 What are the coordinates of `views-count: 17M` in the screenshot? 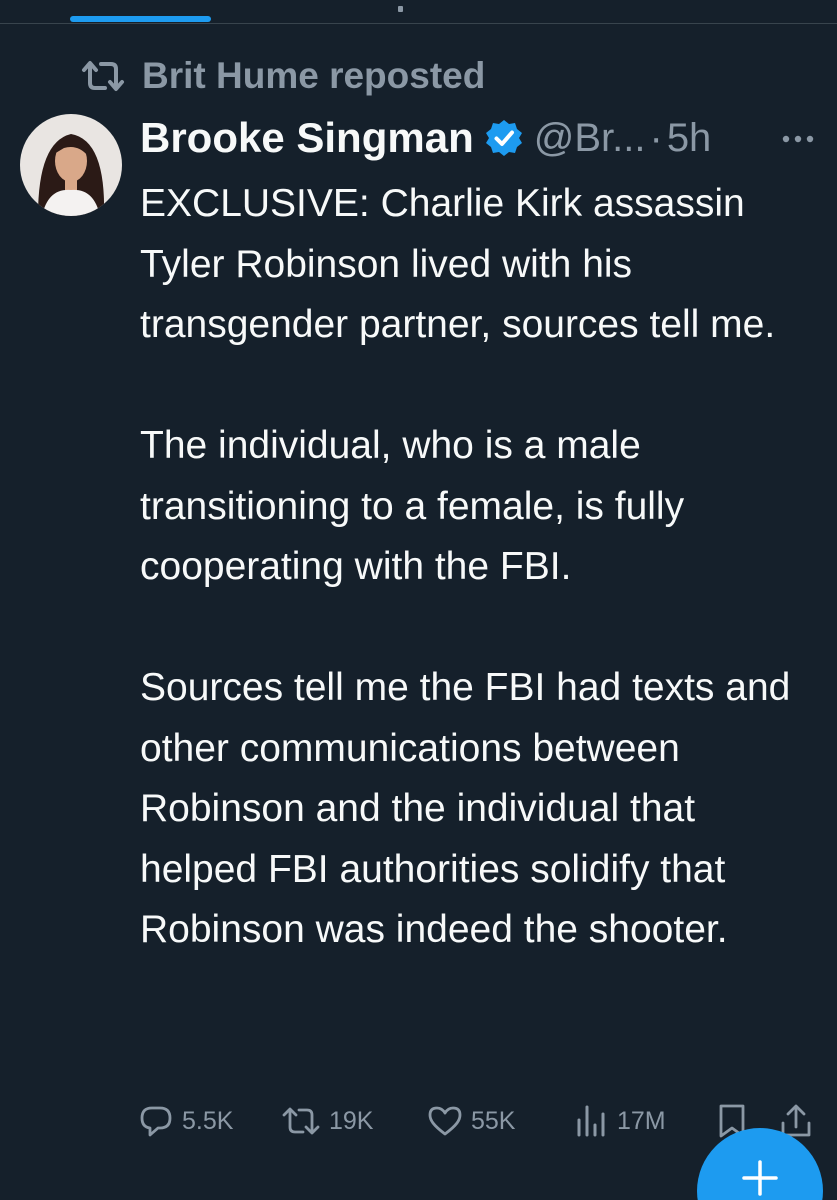 It's located at (641, 1120).